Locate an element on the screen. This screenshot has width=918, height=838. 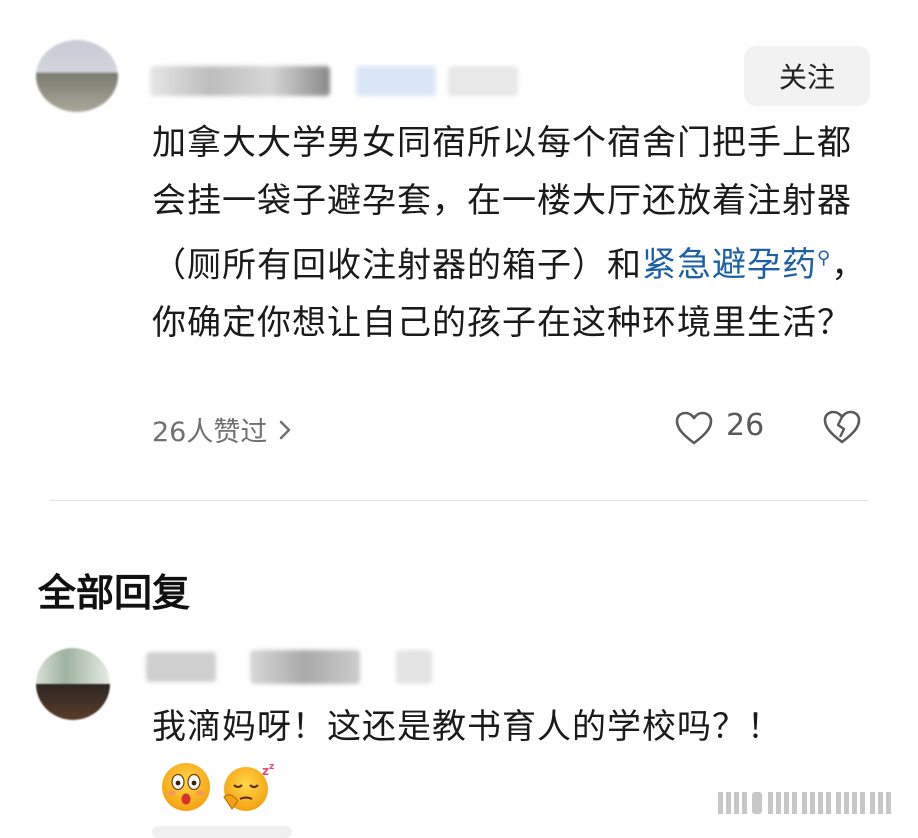
keyword-link-text: 紧急避孕药 is located at coordinates (729, 265).